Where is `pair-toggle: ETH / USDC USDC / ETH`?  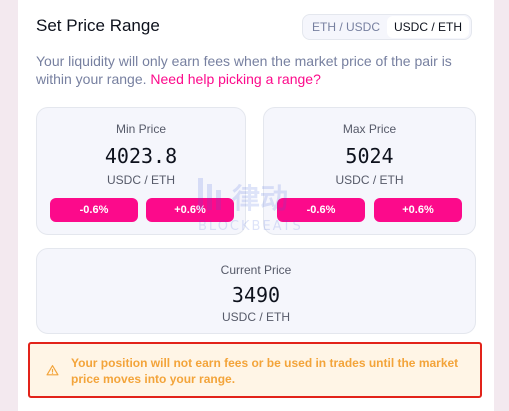 pair-toggle: ETH / USDC USDC / ETH is located at coordinates (387, 27).